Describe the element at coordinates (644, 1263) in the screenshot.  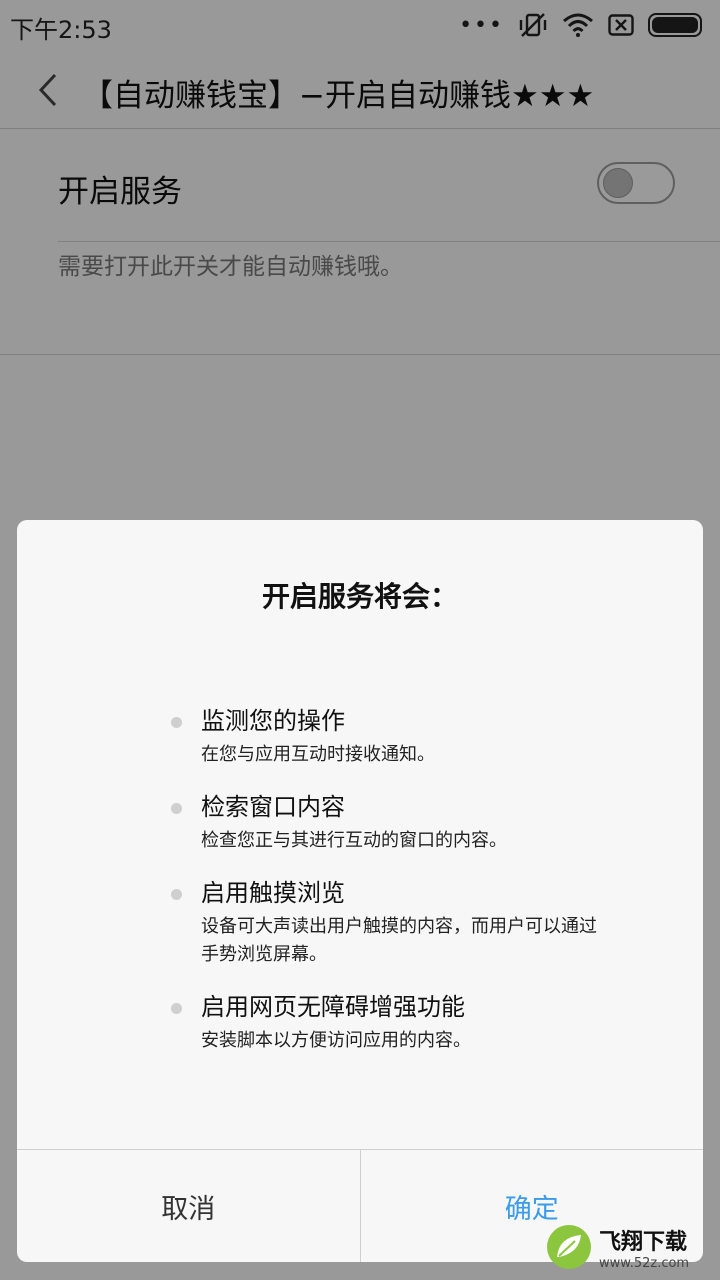
I see `watermark-url: www.52z.com` at that location.